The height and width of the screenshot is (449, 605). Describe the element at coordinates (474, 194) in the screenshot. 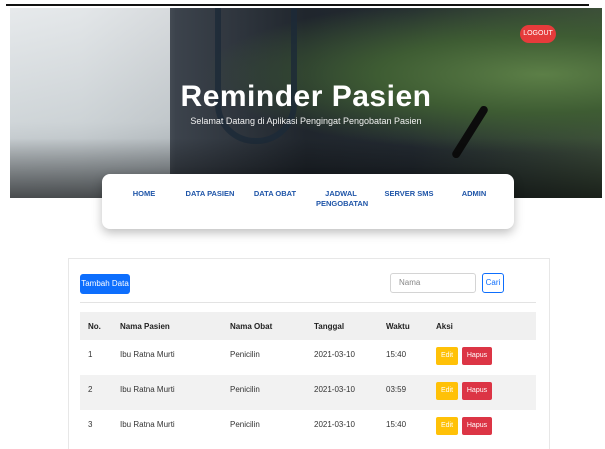

I see `nav-admin: ADMIN` at that location.